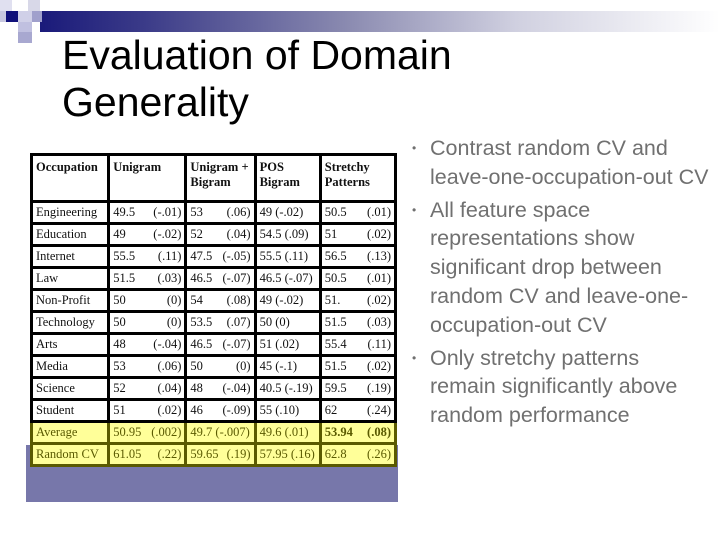  I want to click on cell-unigram-bigram: 49.7 (-.007), so click(220, 432).